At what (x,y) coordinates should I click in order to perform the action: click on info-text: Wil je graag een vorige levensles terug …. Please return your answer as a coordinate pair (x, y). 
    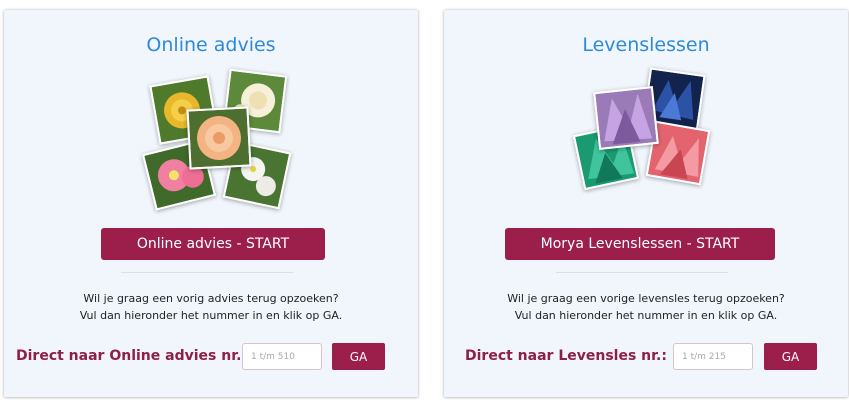
    Looking at the image, I should click on (646, 307).